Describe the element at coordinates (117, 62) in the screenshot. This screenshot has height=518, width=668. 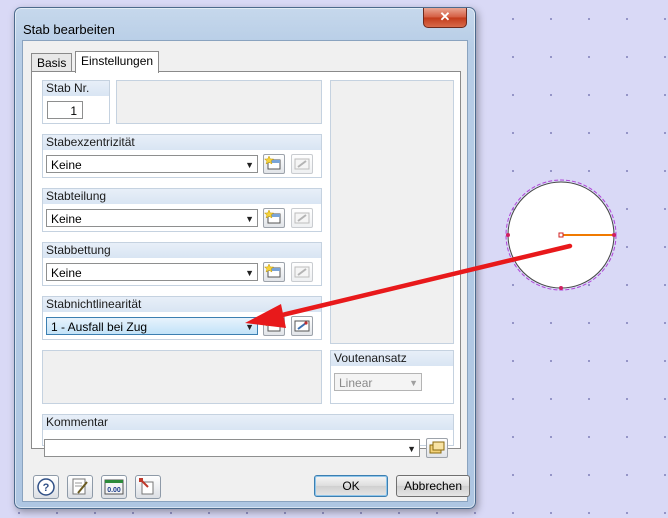
I see `tab-einstellungen: Einstellungen` at that location.